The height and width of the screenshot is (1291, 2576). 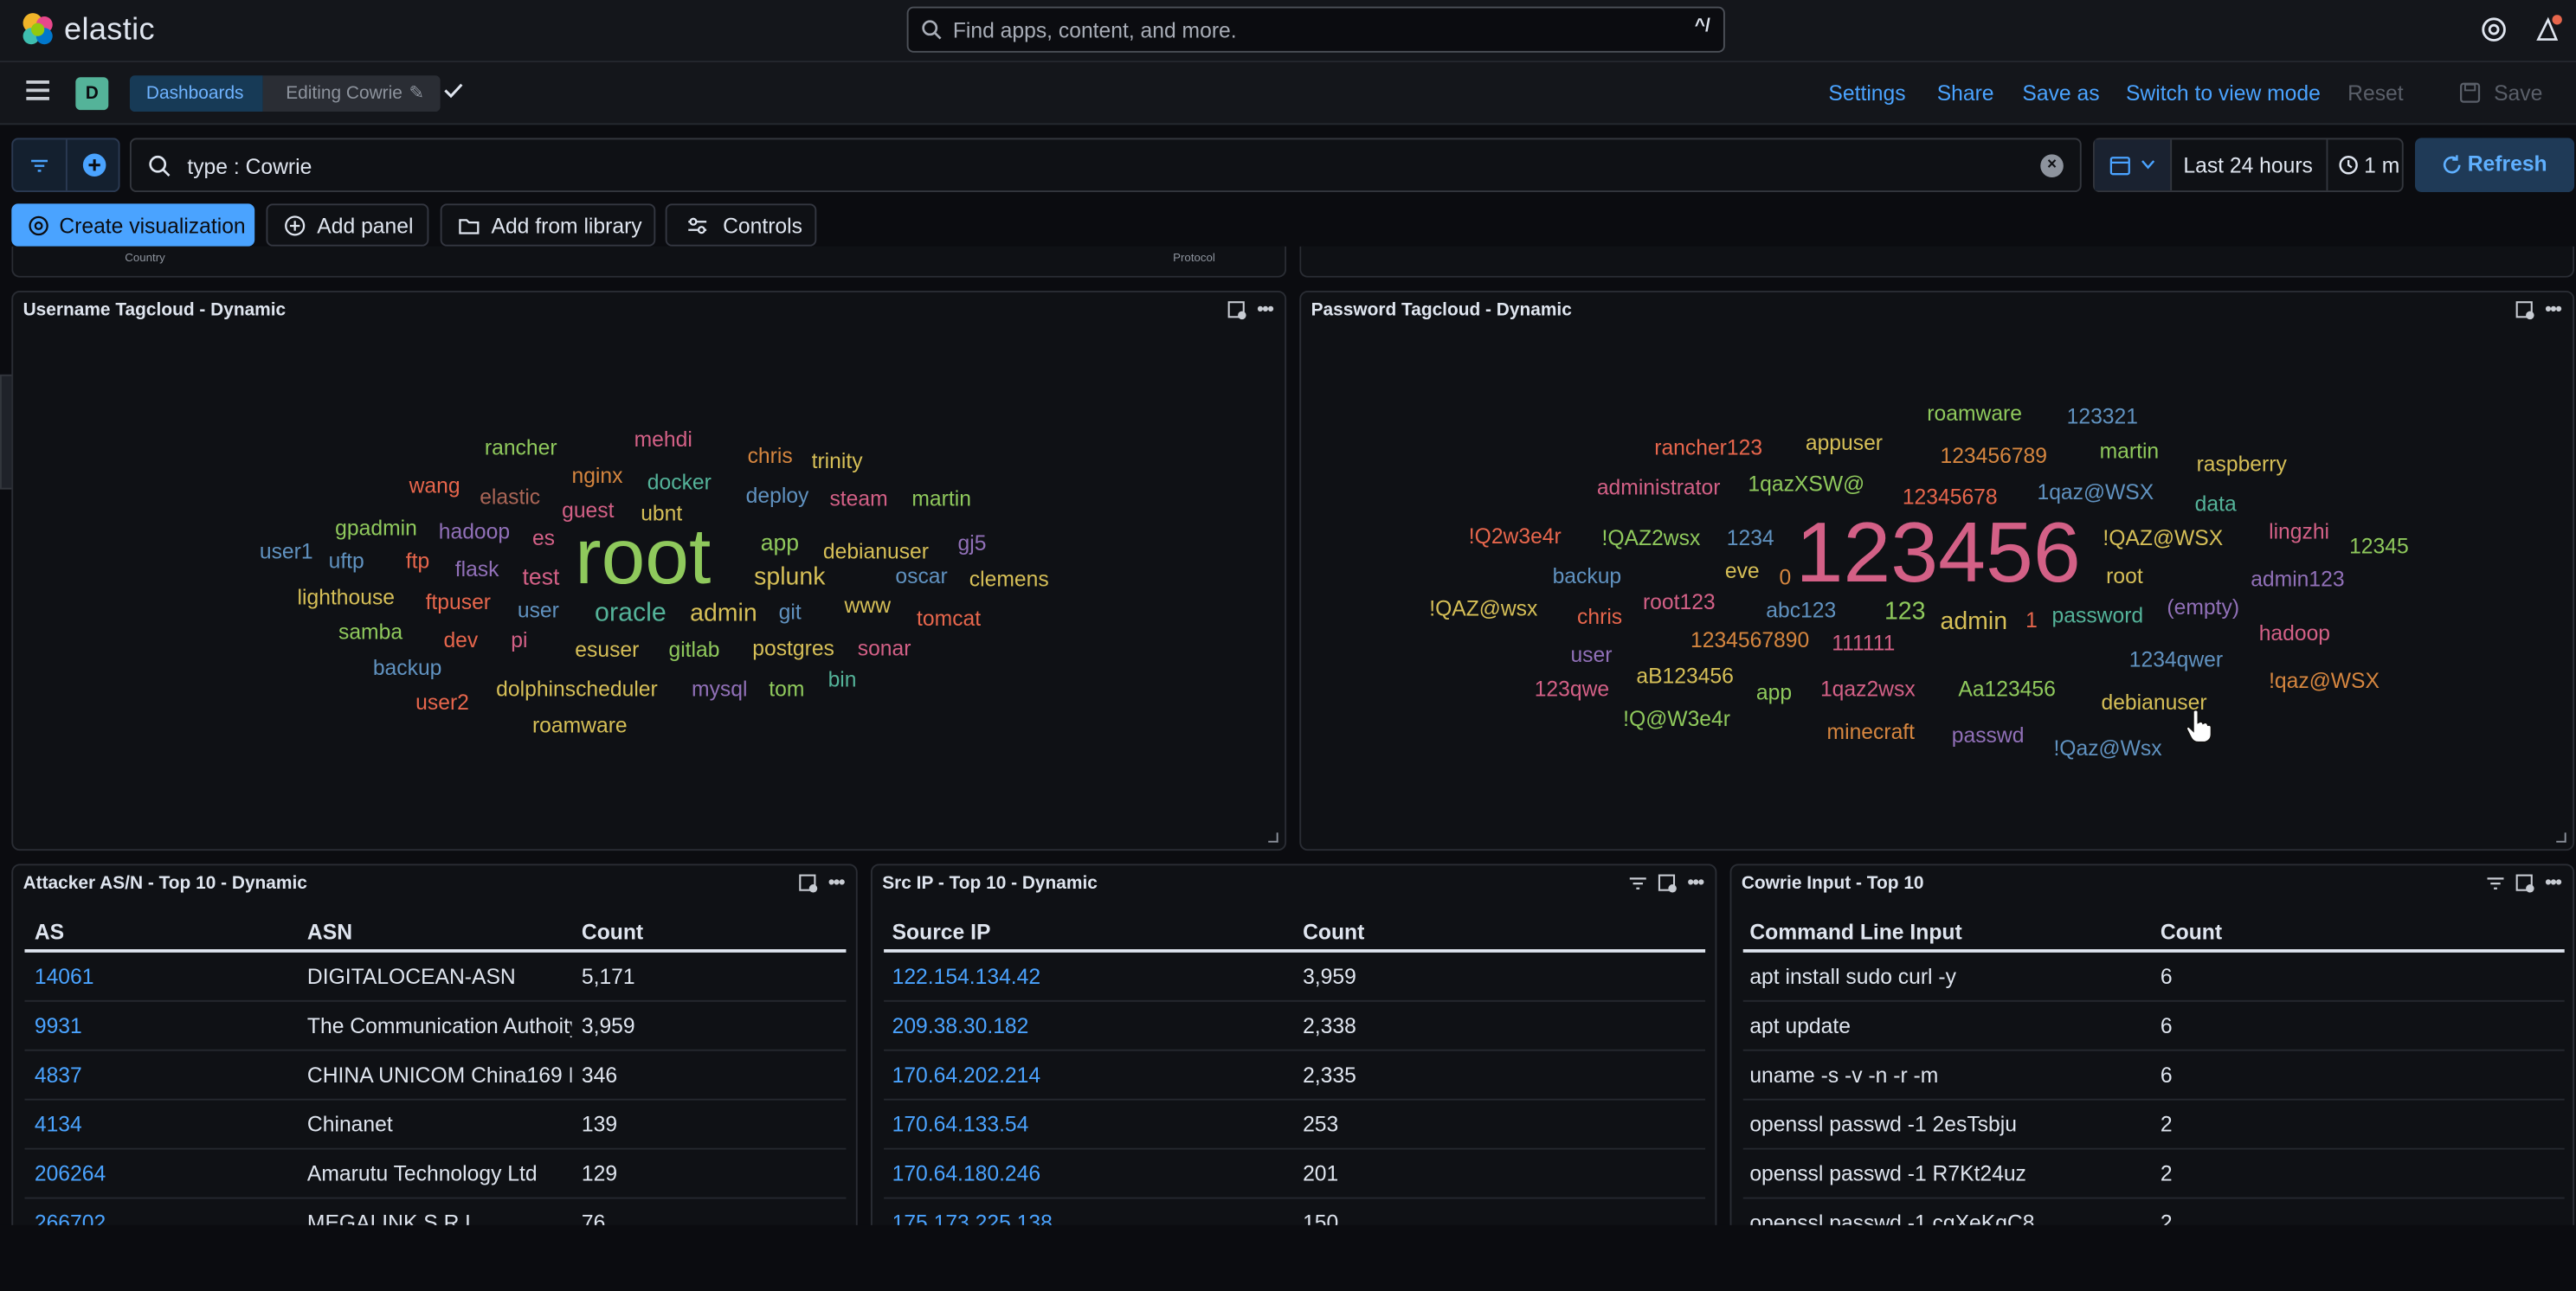 What do you see at coordinates (790, 612) in the screenshot?
I see `username-tag: git` at bounding box center [790, 612].